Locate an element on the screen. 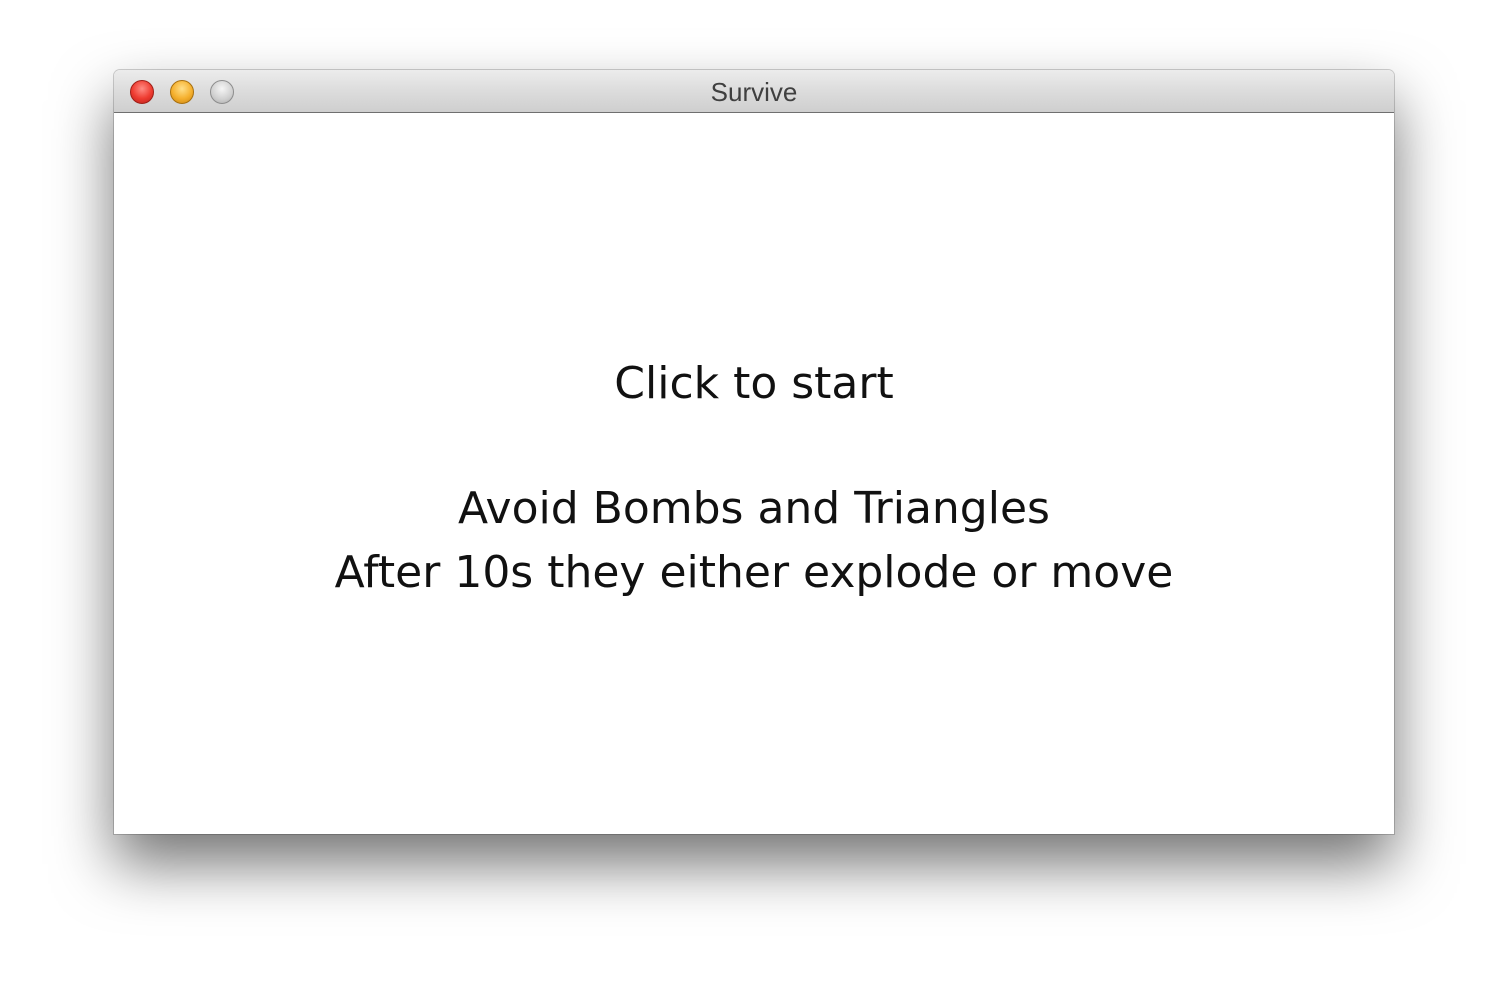 This screenshot has height=992, width=1508. window-titlebar: Survive is located at coordinates (754, 91).